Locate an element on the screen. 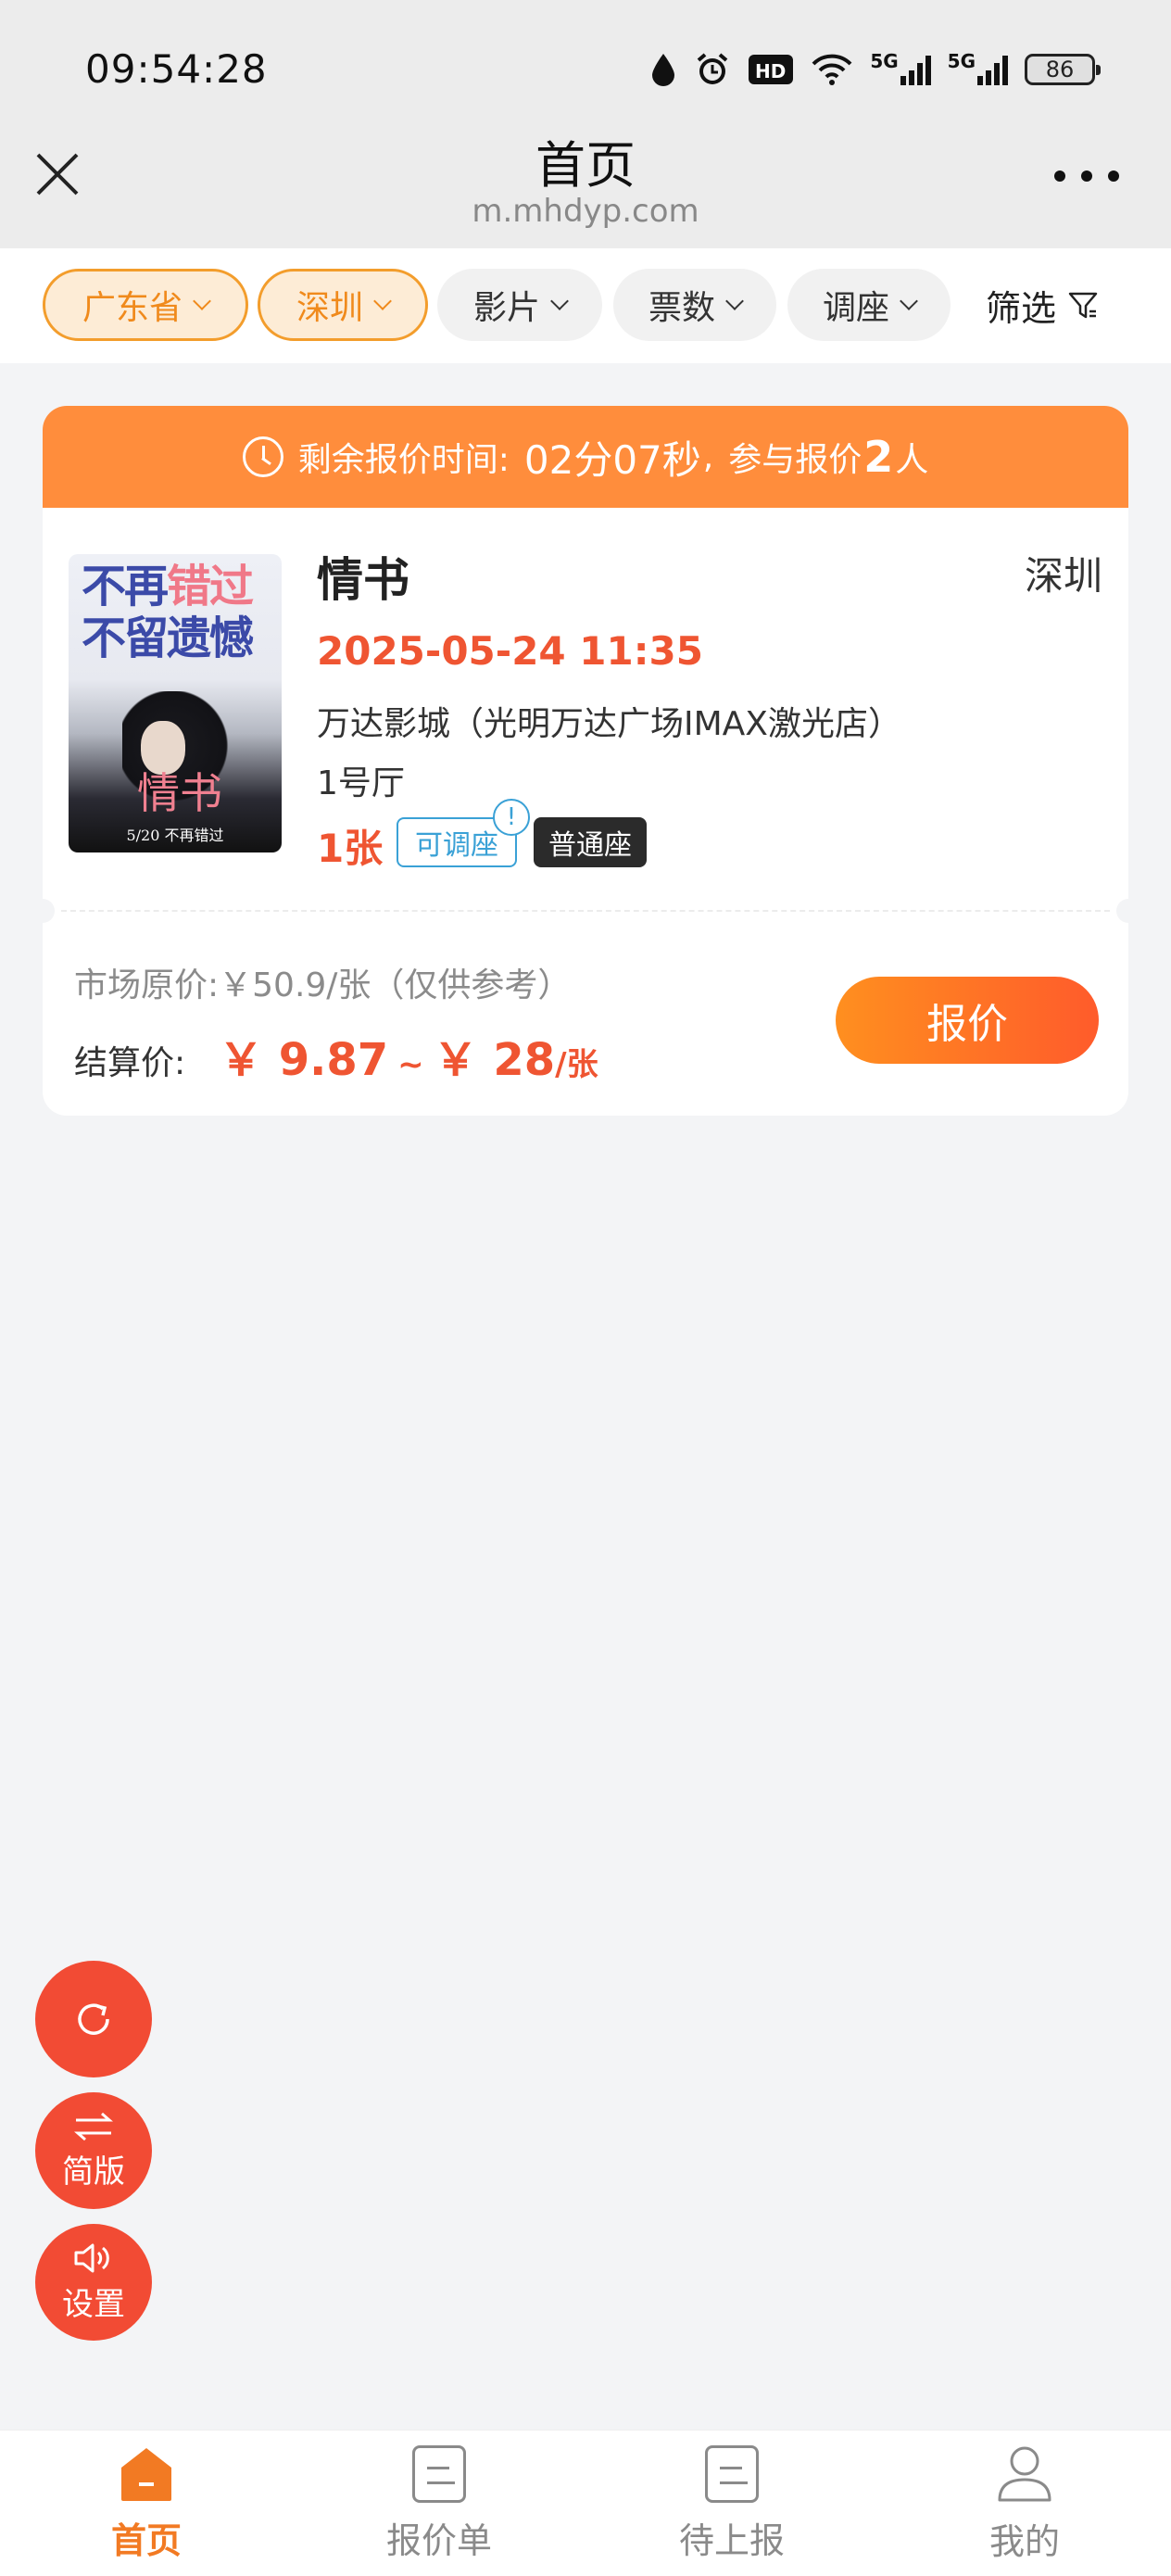  wifi-icon is located at coordinates (832, 69).